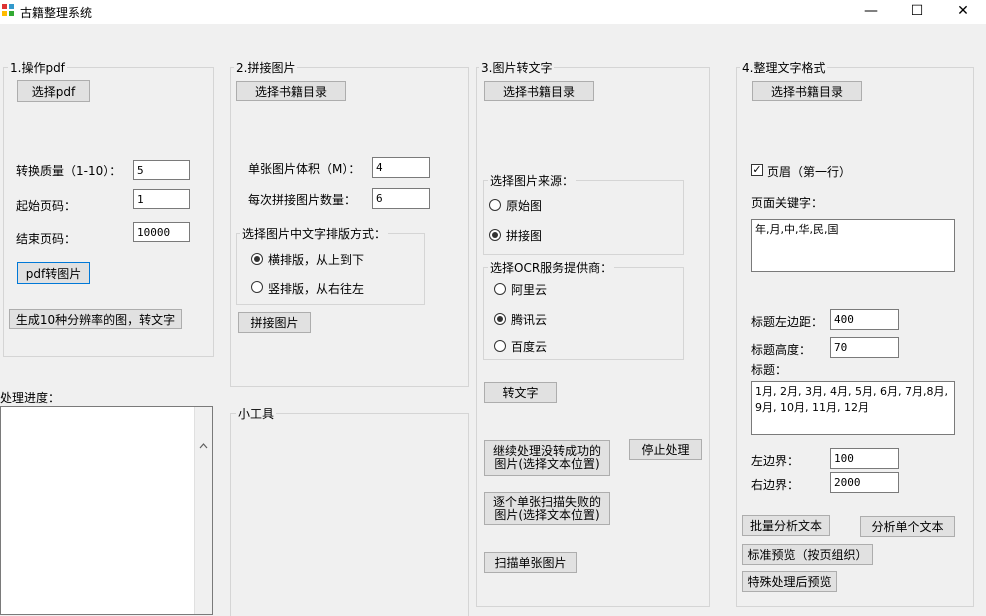 The image size is (986, 616). What do you see at coordinates (46, 206) in the screenshot?
I see `start-page-label: 起始页码：` at bounding box center [46, 206].